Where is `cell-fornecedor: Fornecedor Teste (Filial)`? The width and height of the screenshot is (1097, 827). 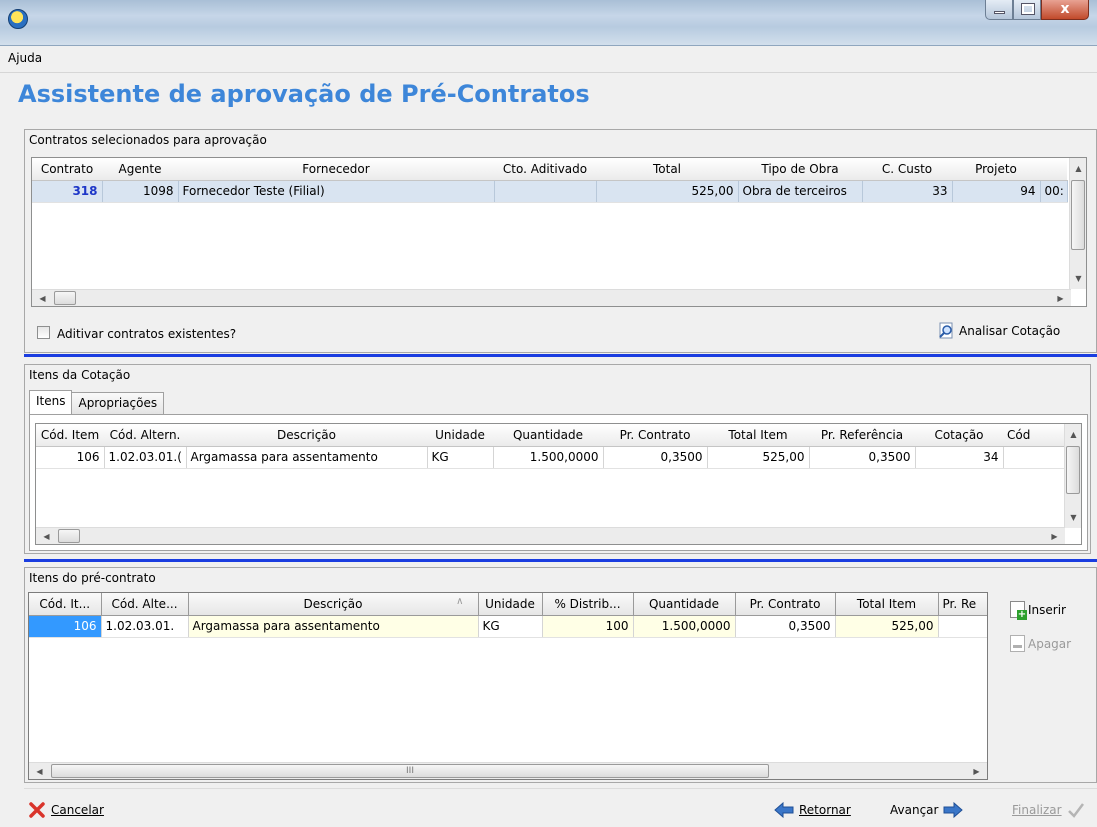
cell-fornecedor: Fornecedor Teste (Filial) is located at coordinates (336, 191).